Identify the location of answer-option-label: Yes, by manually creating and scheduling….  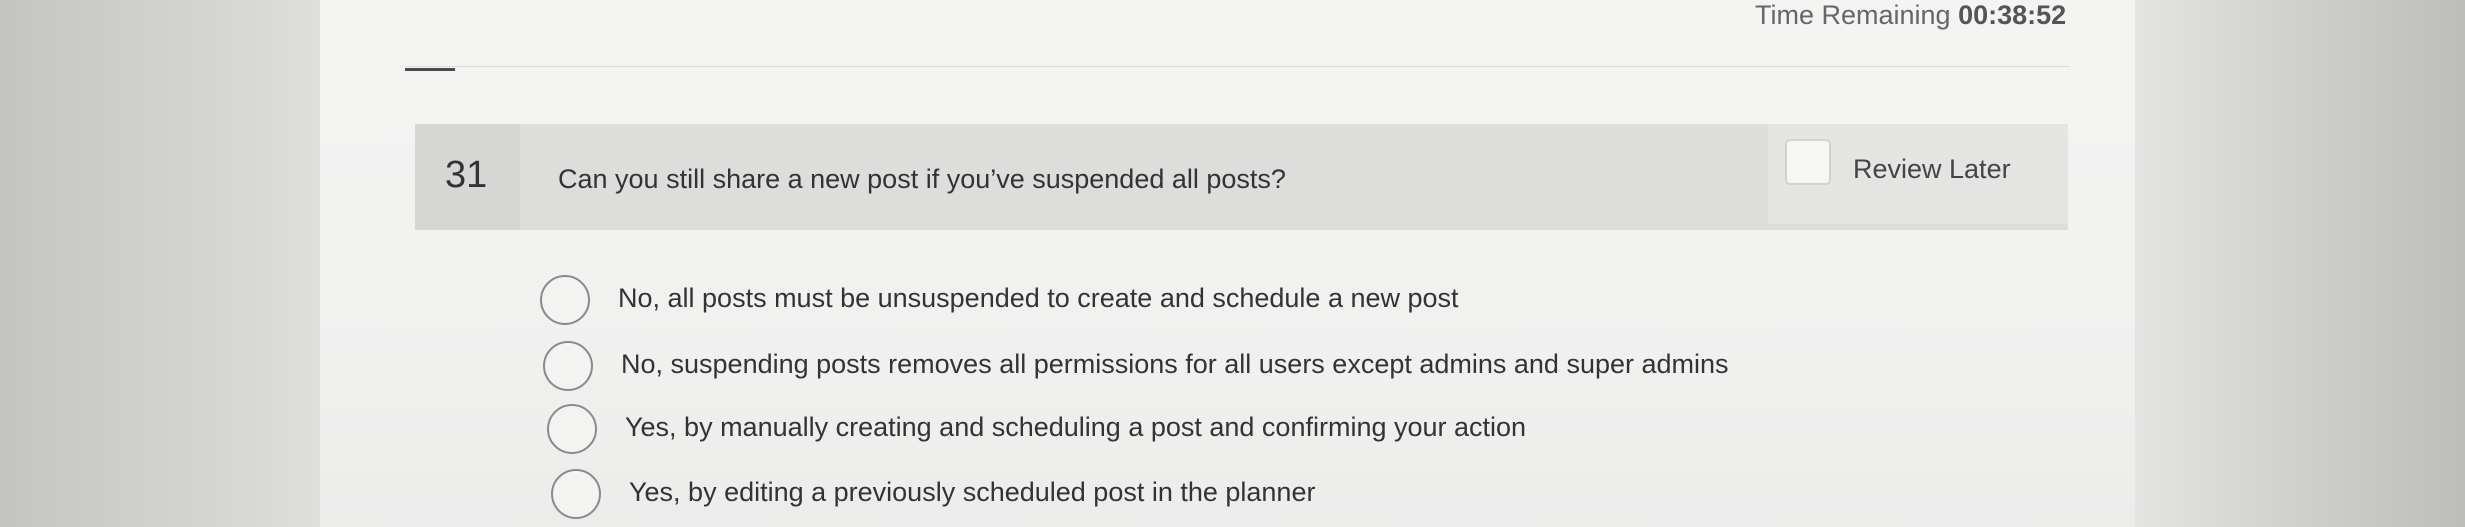
(1075, 427).